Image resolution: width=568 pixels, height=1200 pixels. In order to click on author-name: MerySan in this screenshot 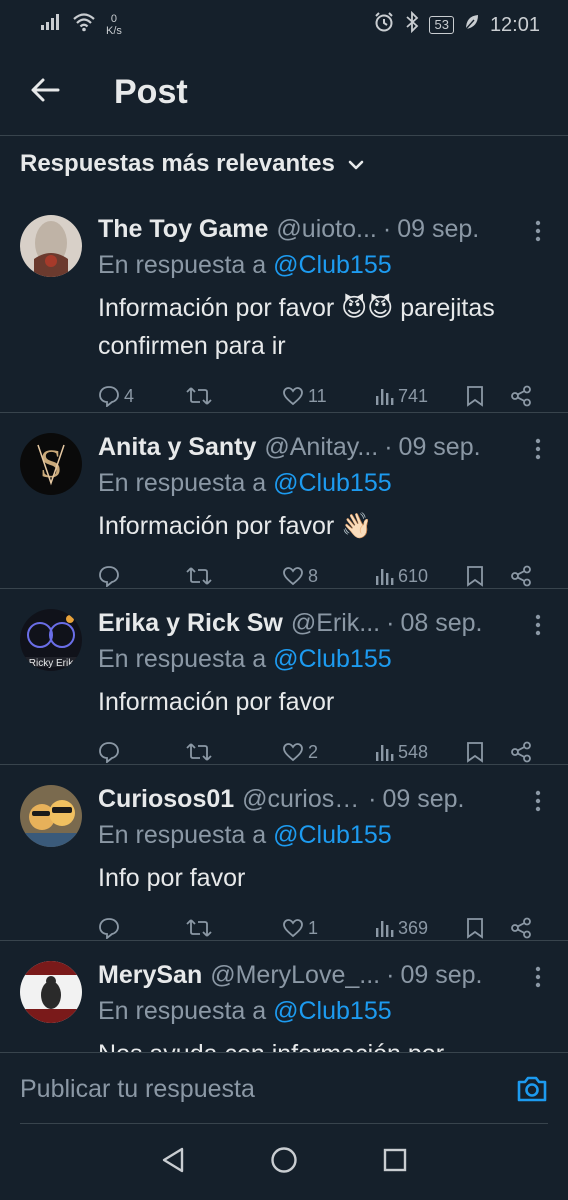, I will do `click(150, 975)`.